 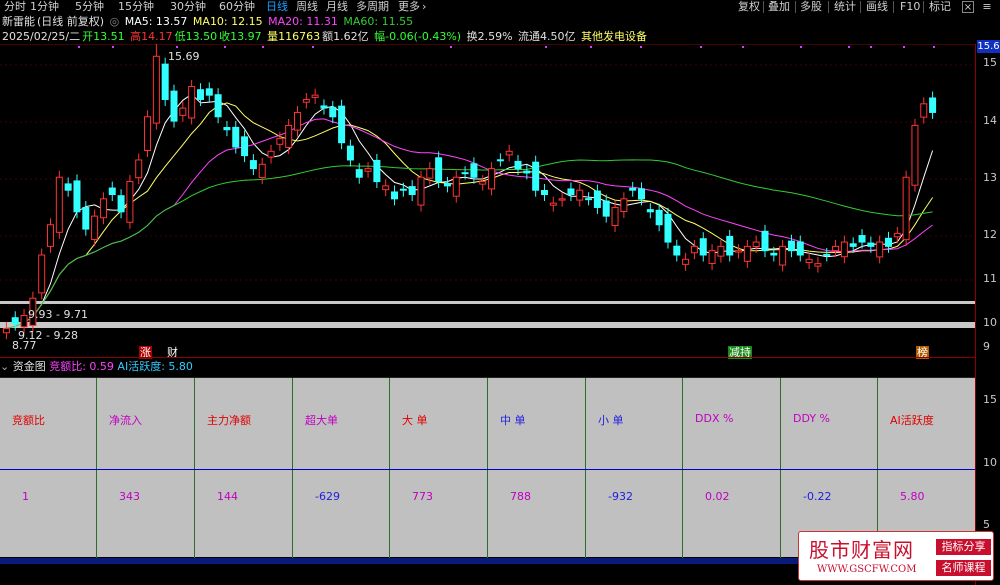 I want to click on tab-15min: 15分钟, so click(x=136, y=7).